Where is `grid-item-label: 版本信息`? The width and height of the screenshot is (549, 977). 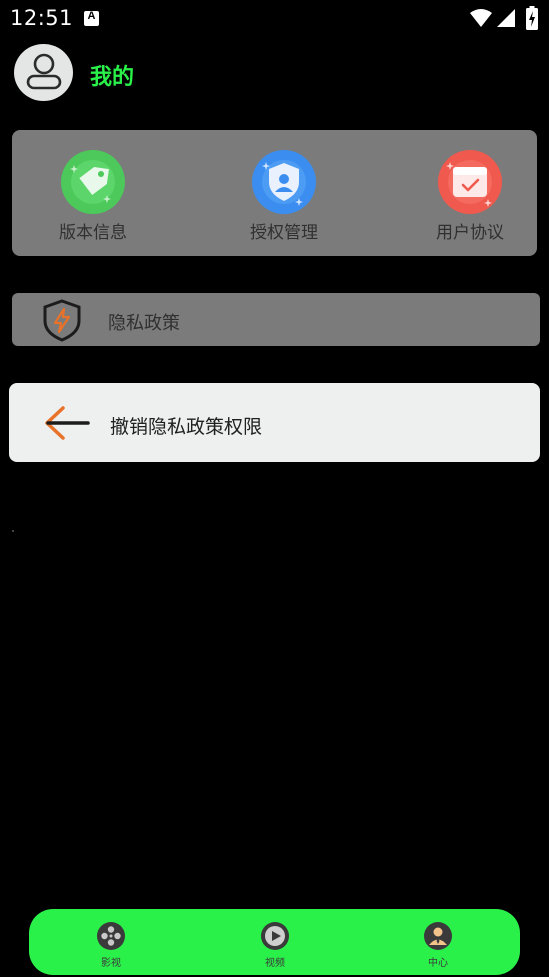
grid-item-label: 版本信息 is located at coordinates (93, 233).